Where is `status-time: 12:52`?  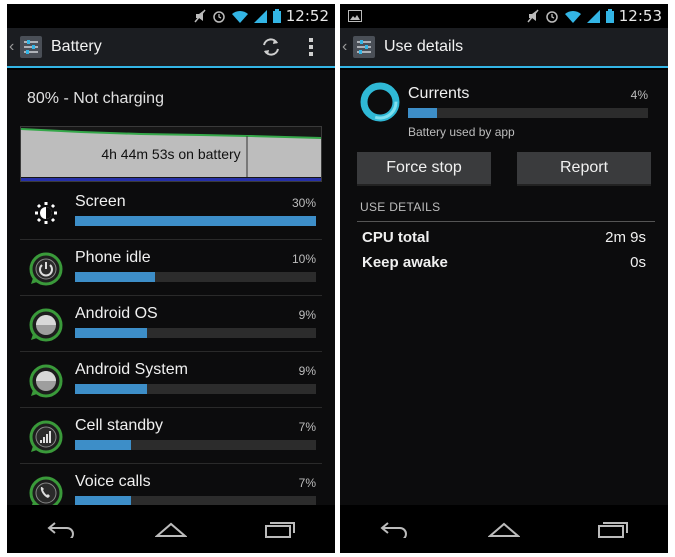
status-time: 12:52 is located at coordinates (307, 16).